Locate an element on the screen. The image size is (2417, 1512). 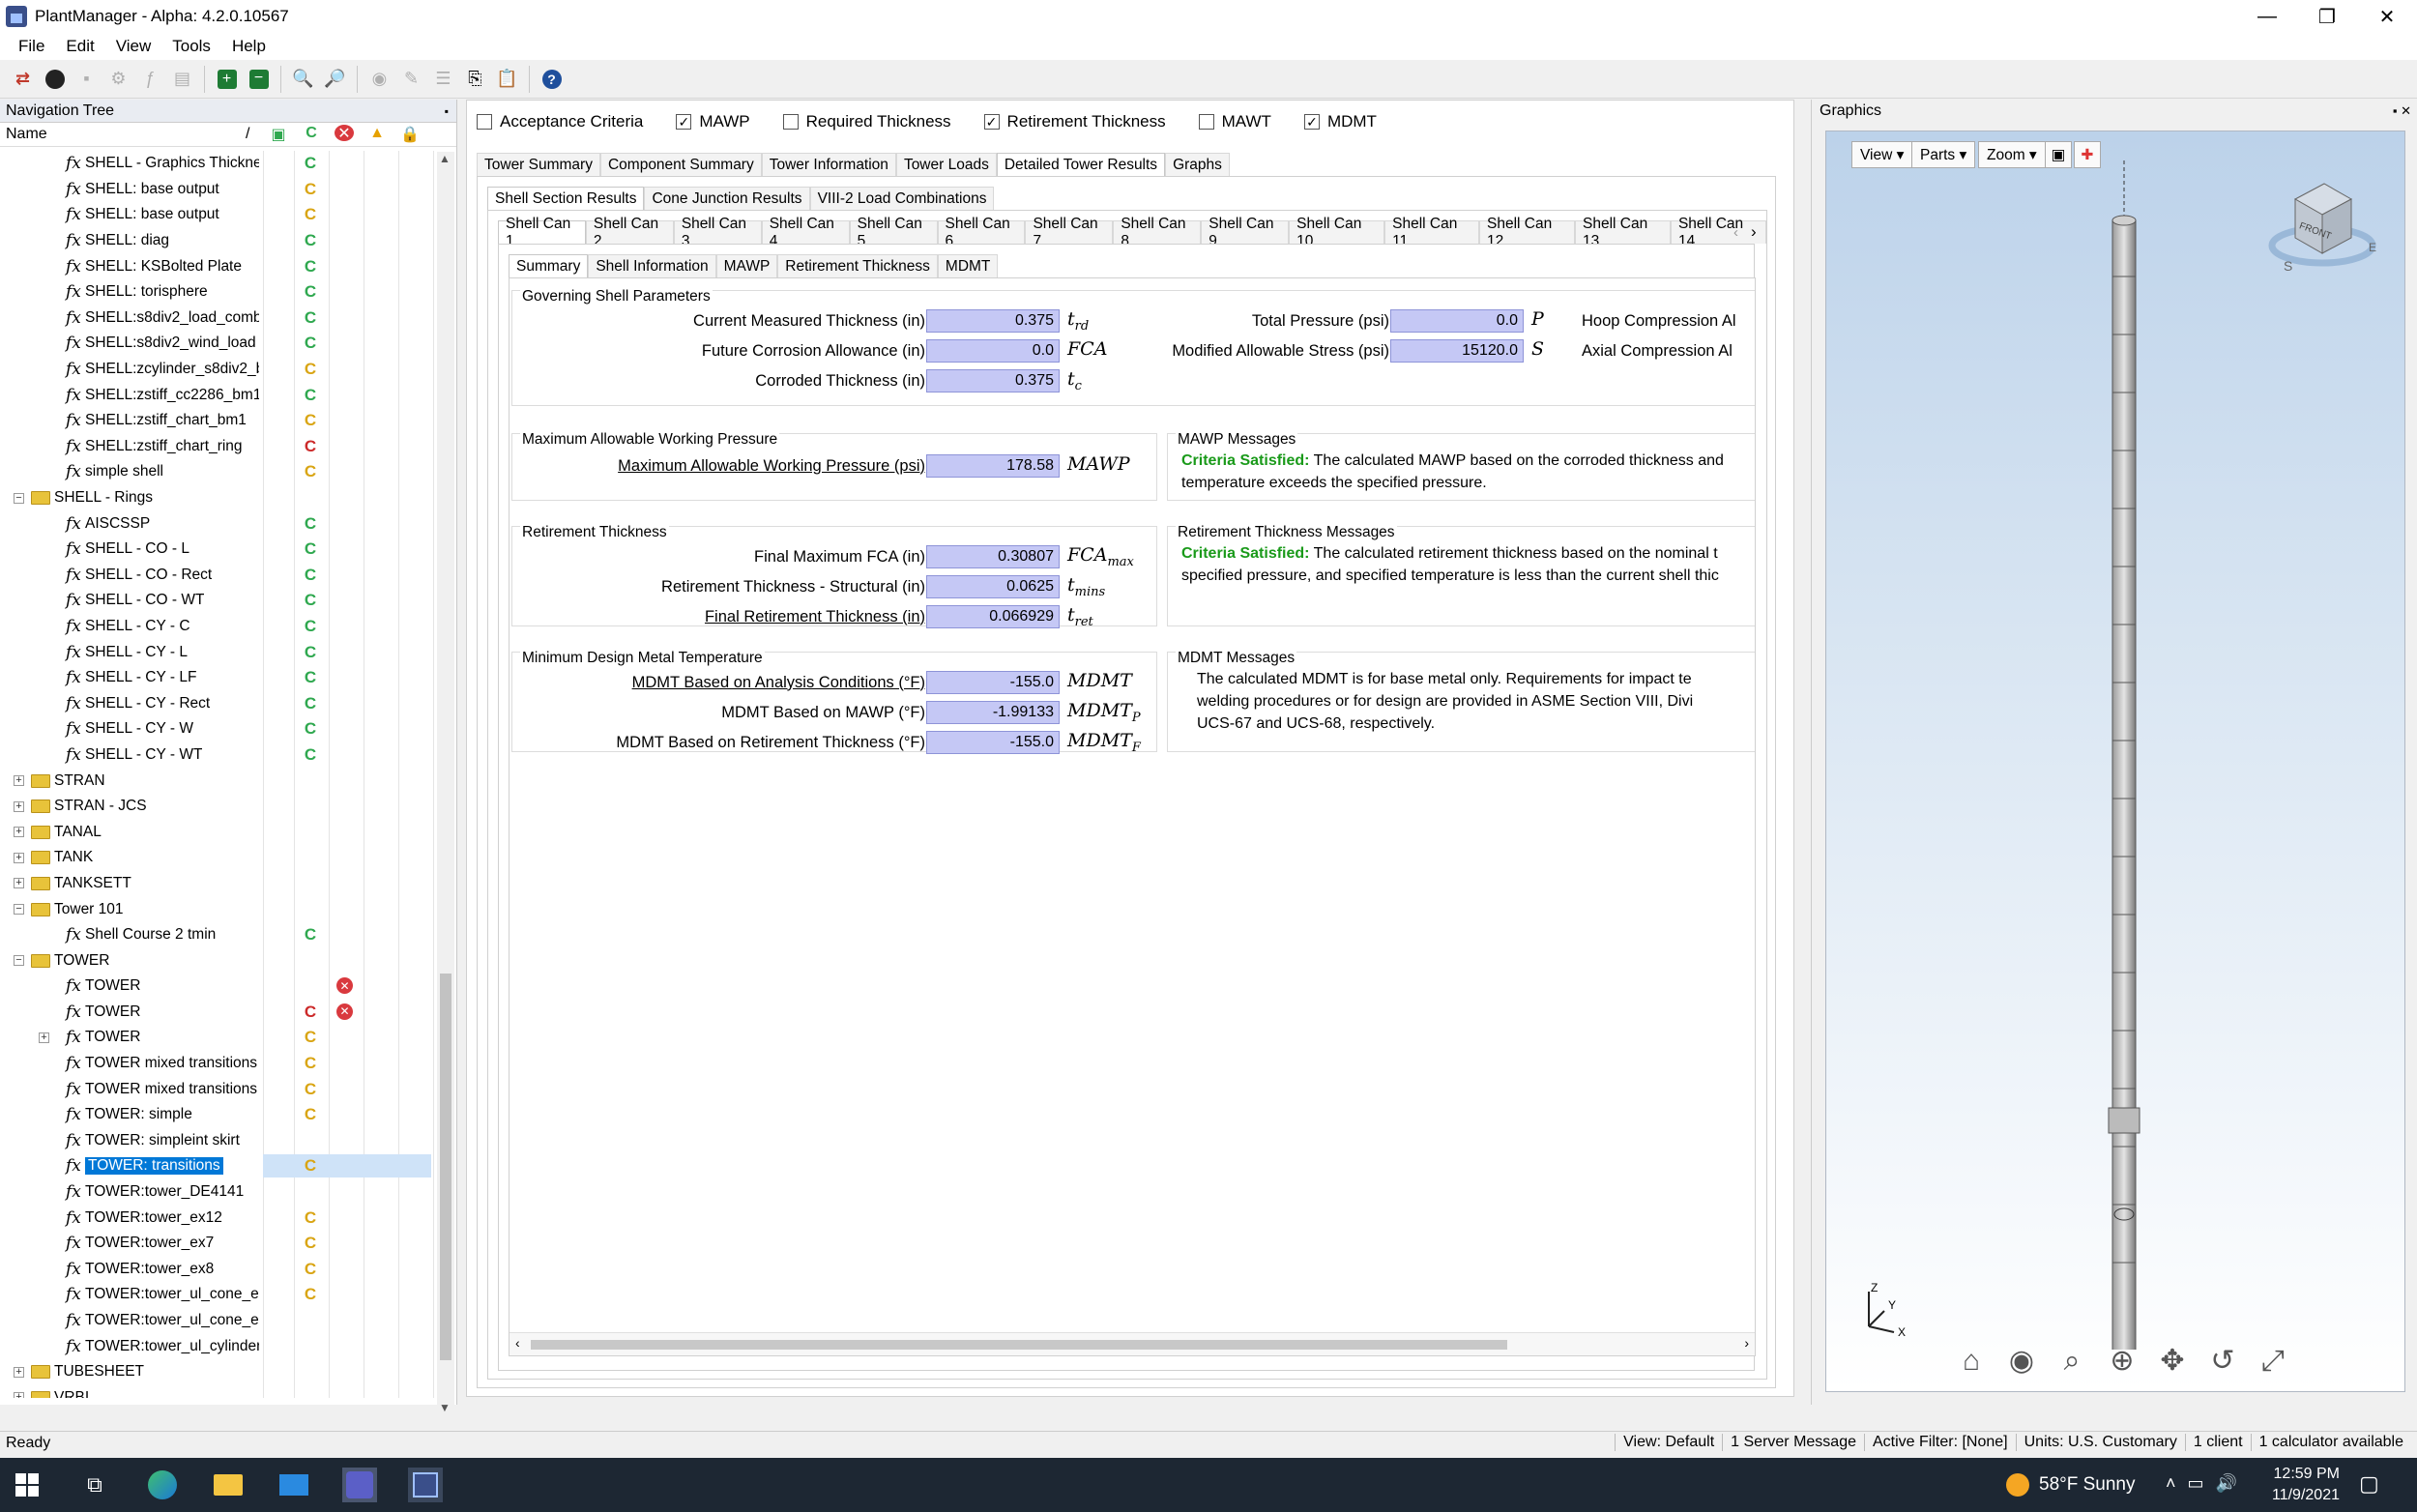
mawp-value: 178.58 is located at coordinates (993, 466).